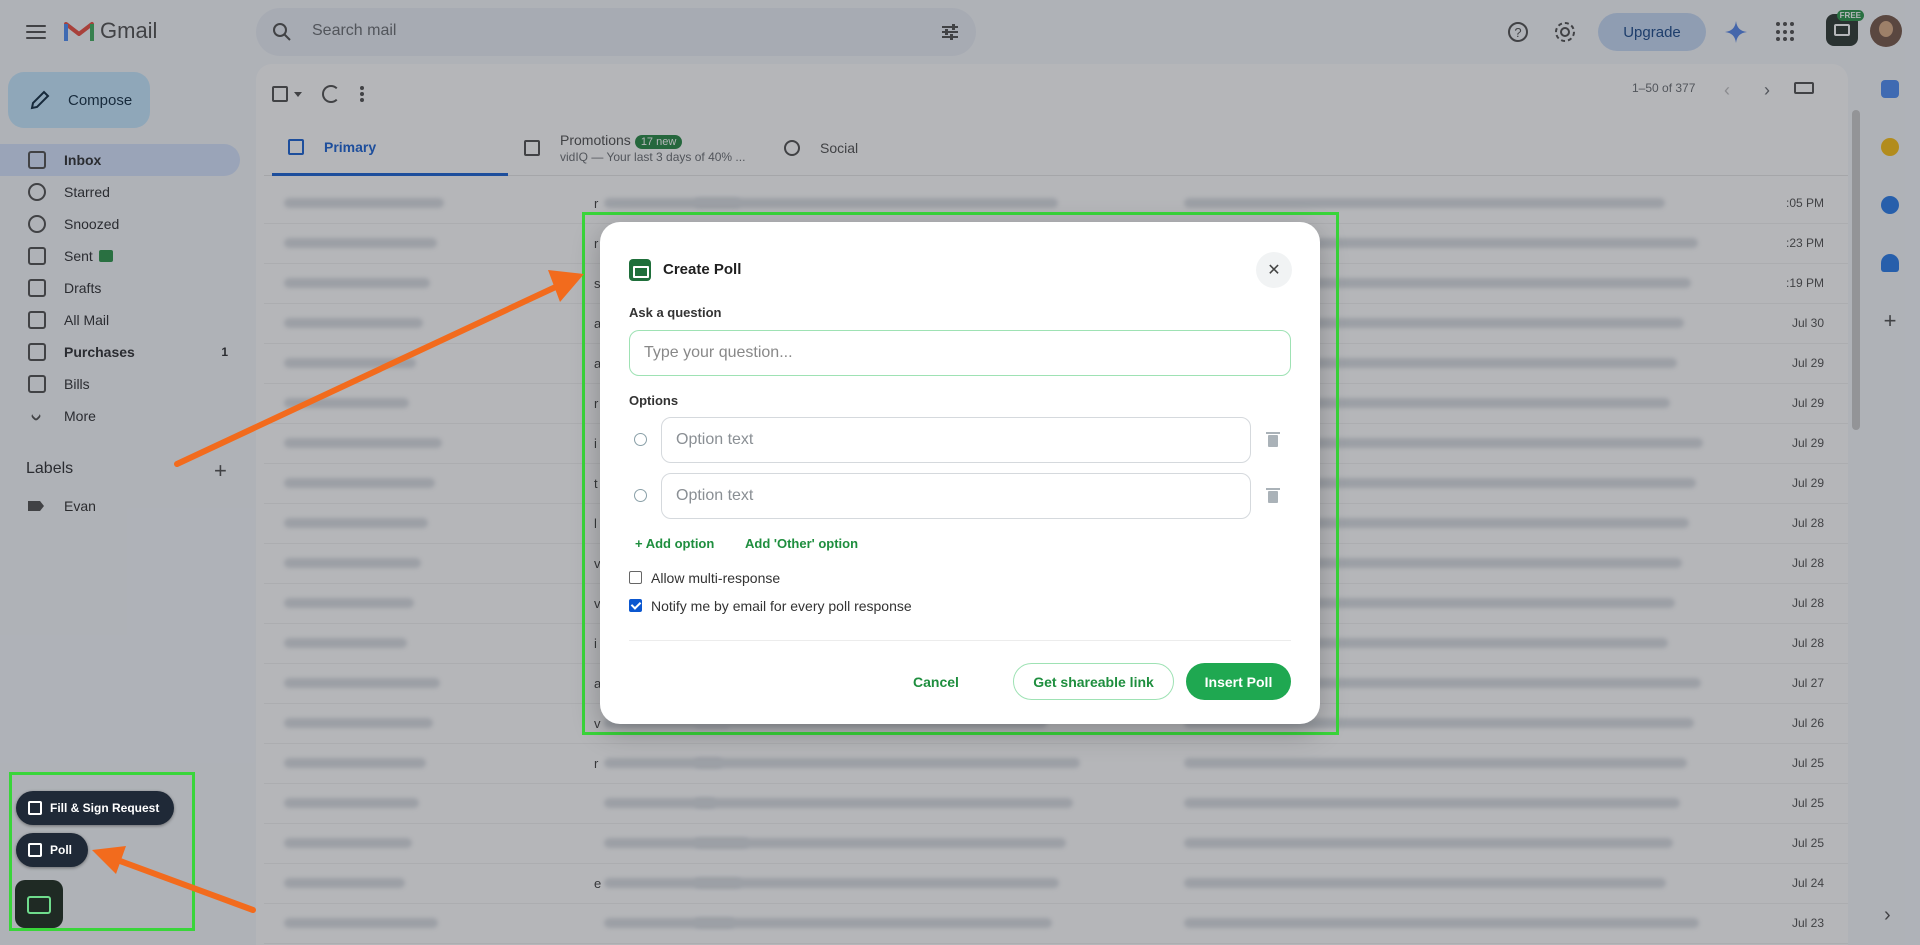 The image size is (1920, 945). I want to click on add-option-button: + Add option, so click(674, 543).